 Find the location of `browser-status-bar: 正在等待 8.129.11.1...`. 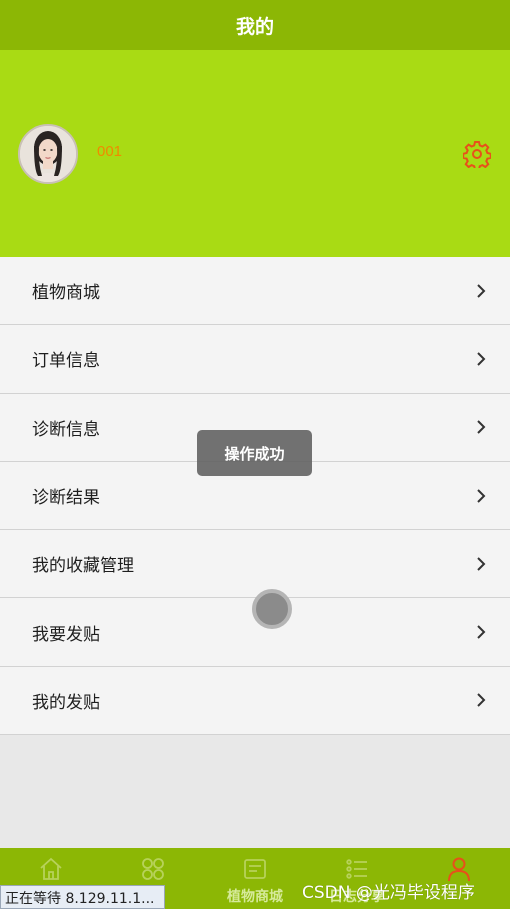

browser-status-bar: 正在等待 8.129.11.1... is located at coordinates (82, 897).